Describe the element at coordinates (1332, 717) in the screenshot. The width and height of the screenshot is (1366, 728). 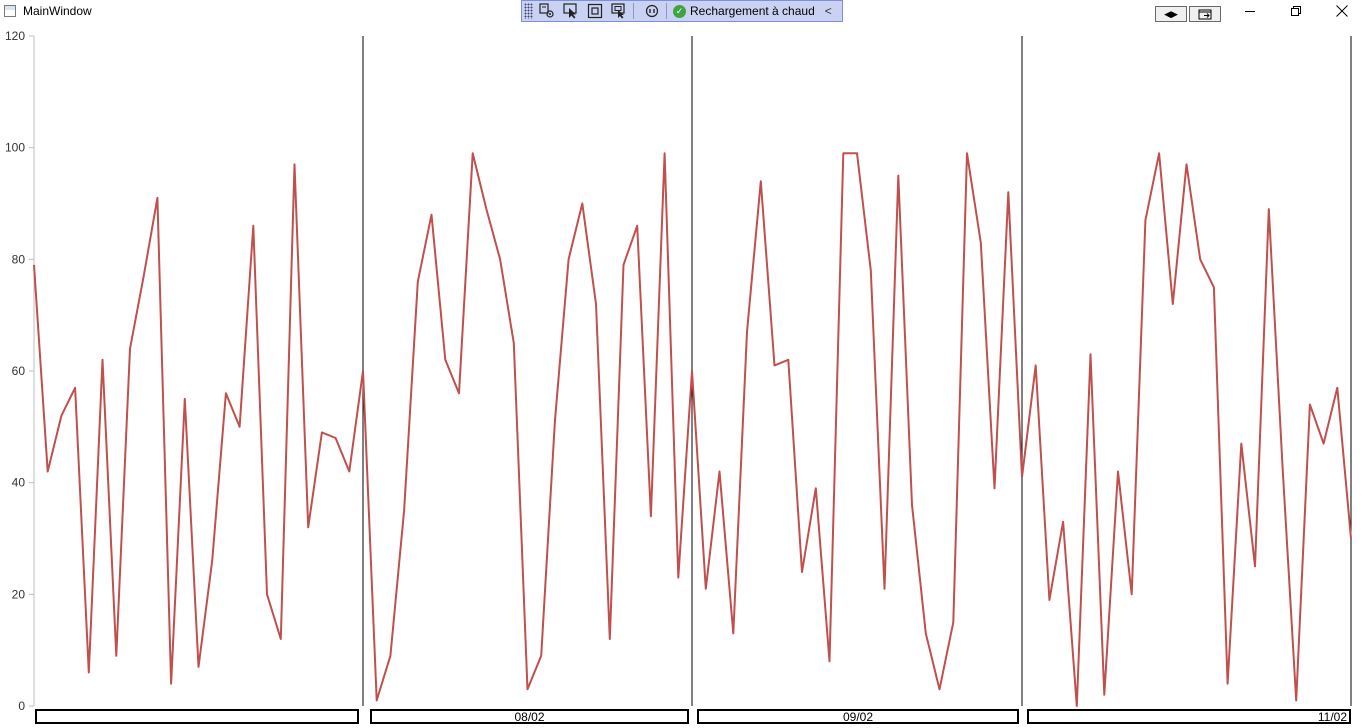
I see `slider-label: 11/02` at that location.